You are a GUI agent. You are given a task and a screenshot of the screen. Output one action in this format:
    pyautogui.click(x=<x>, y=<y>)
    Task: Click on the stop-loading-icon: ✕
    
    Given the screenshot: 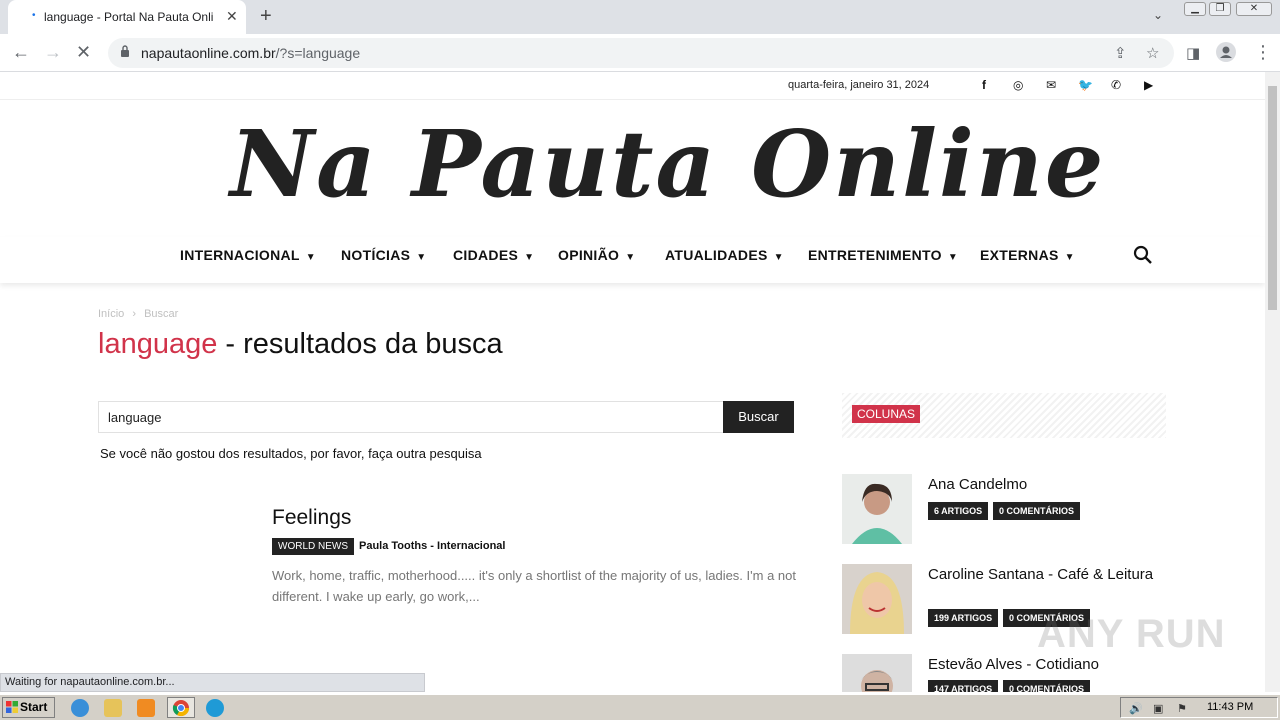 What is the action you would take?
    pyautogui.click(x=83, y=52)
    